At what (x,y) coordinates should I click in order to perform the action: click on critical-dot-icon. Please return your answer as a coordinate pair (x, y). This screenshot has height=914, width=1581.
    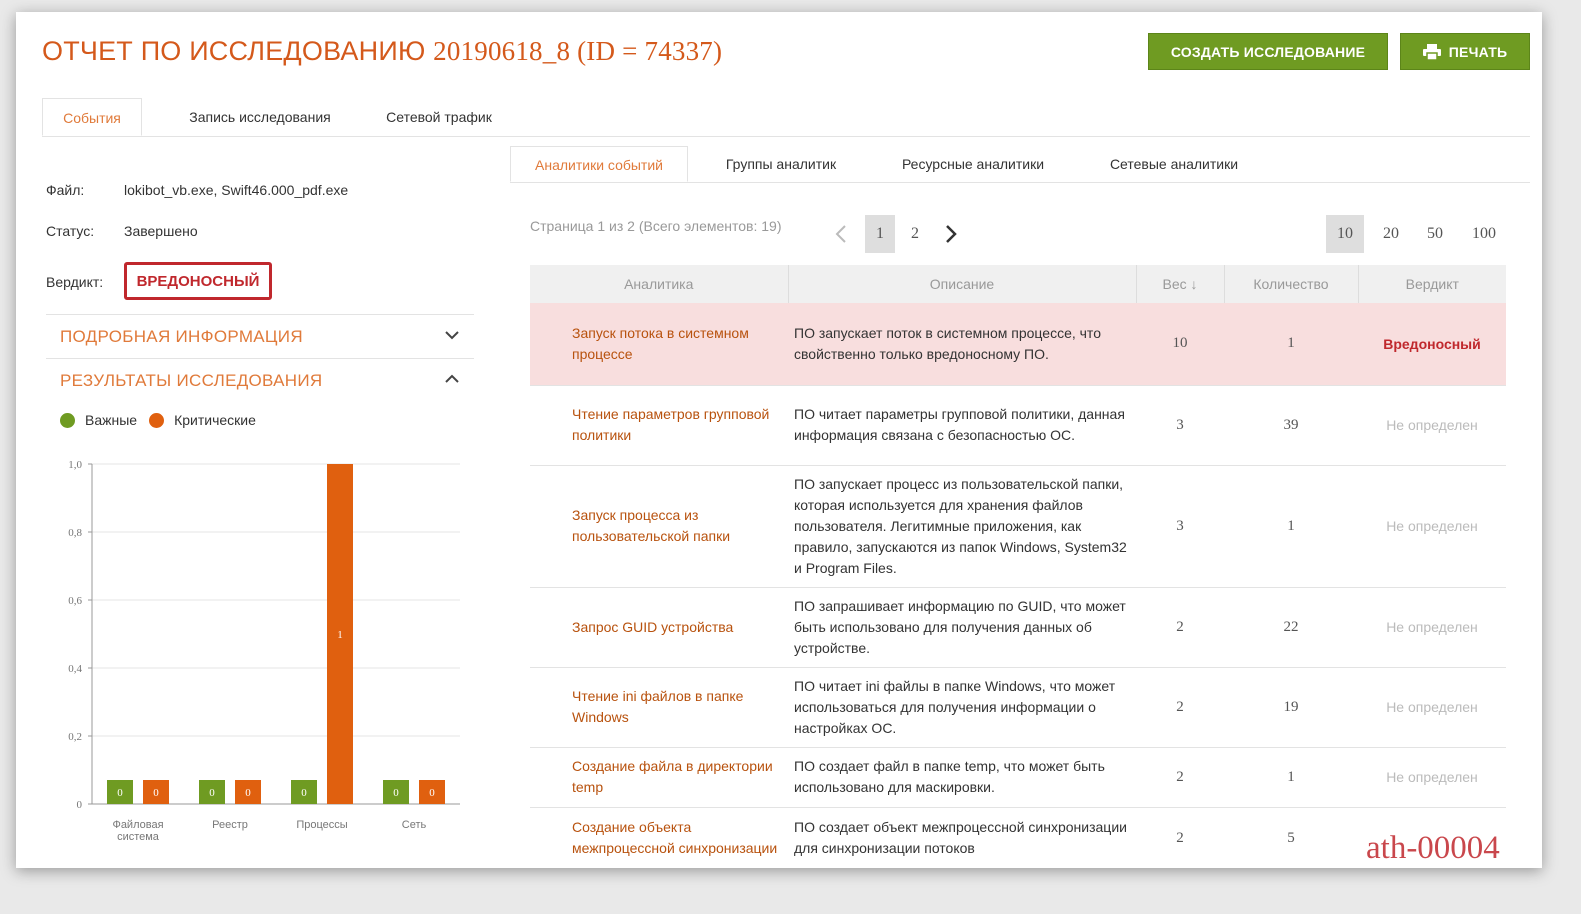
    Looking at the image, I should click on (157, 420).